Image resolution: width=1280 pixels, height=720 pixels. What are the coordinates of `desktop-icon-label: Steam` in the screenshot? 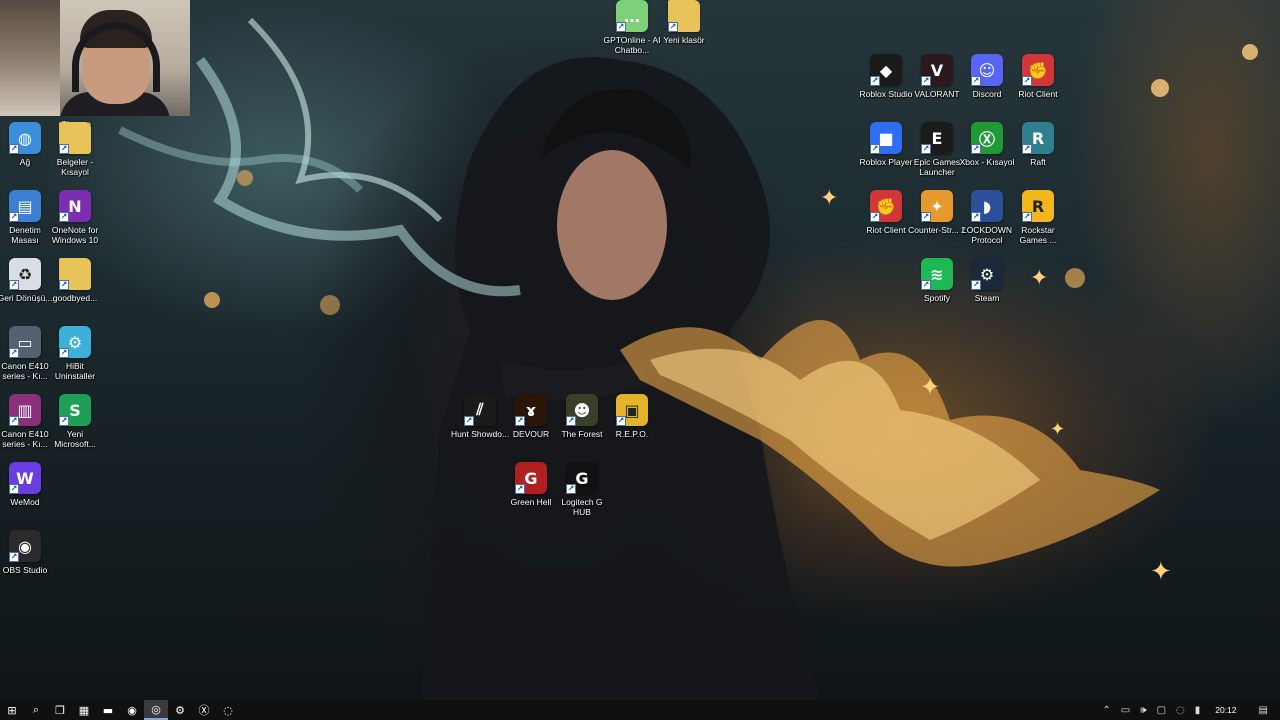 It's located at (987, 298).